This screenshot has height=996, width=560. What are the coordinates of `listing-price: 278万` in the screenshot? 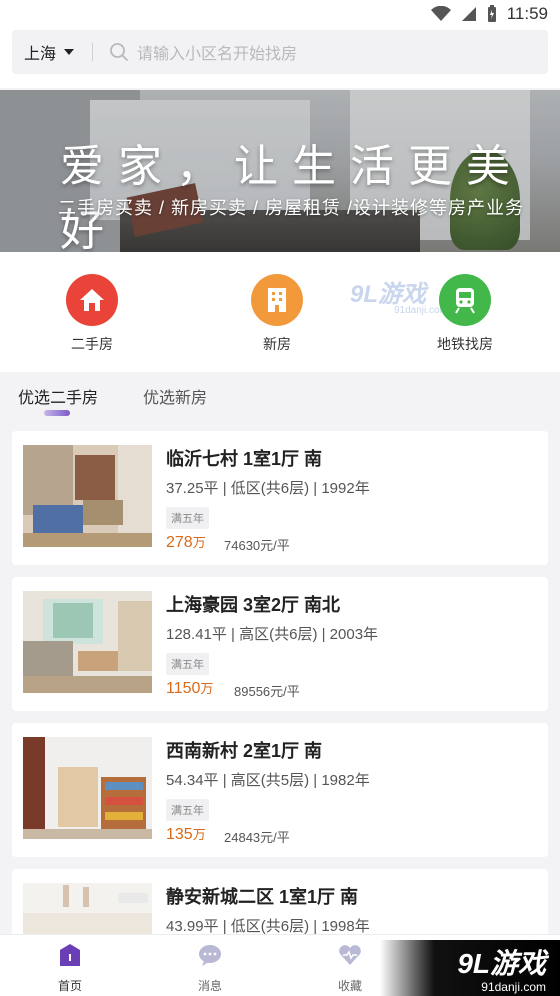 It's located at (186, 542).